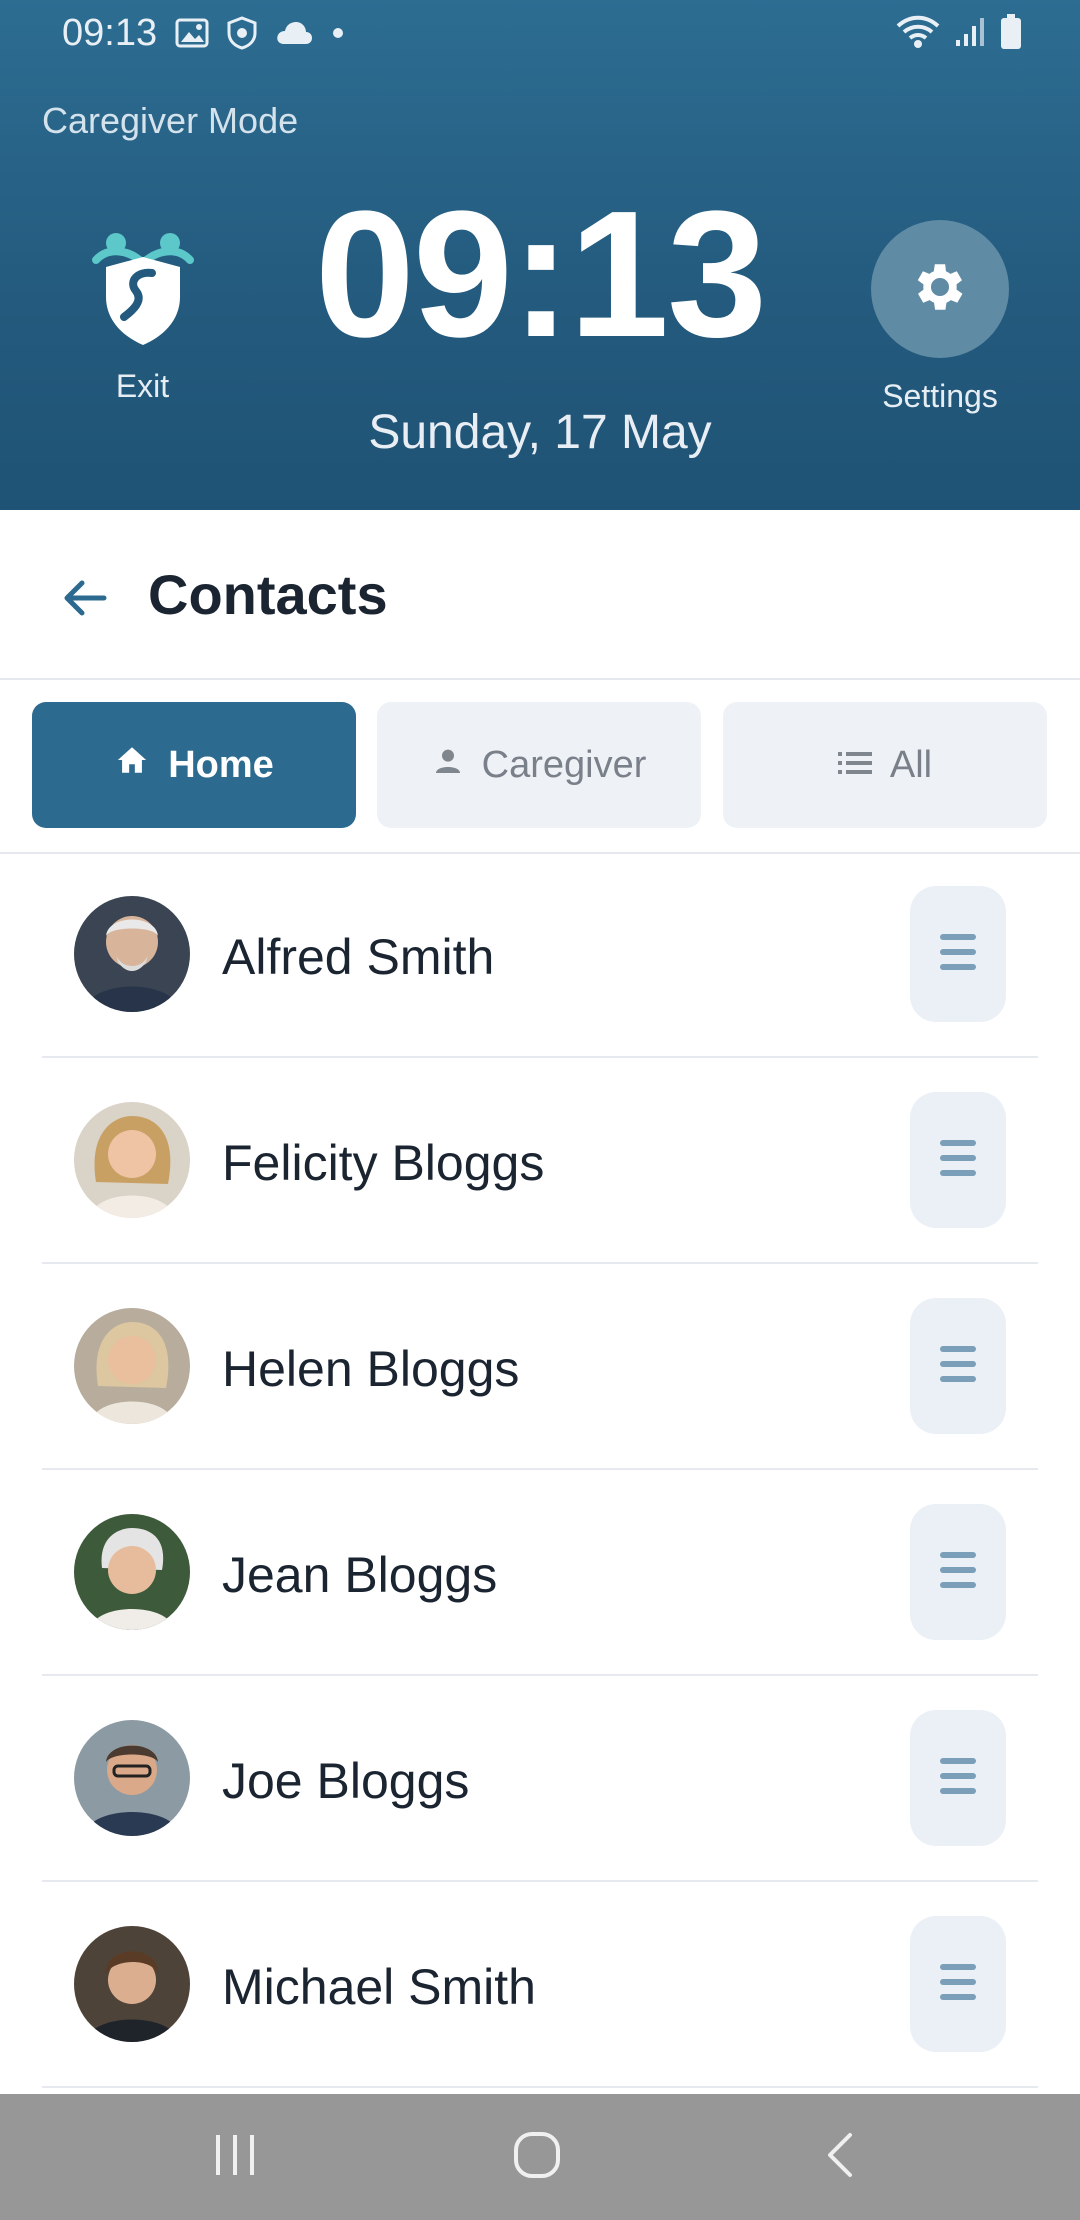 The image size is (1080, 2220). I want to click on home-icon, so click(132, 765).